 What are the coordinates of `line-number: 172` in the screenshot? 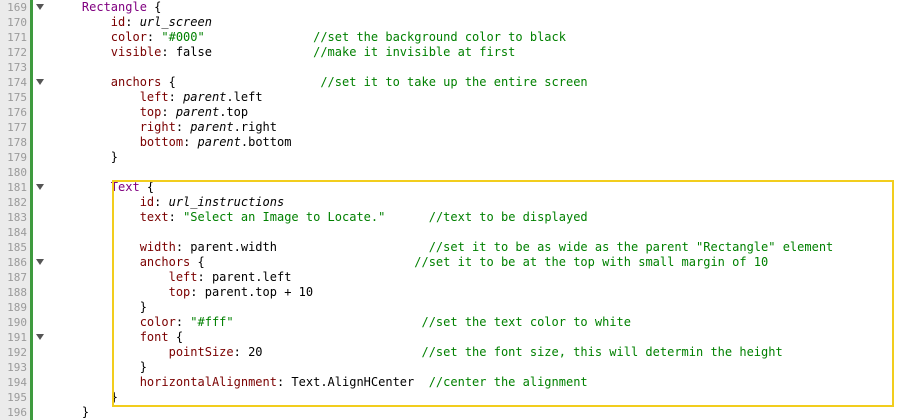 It's located at (17, 52).